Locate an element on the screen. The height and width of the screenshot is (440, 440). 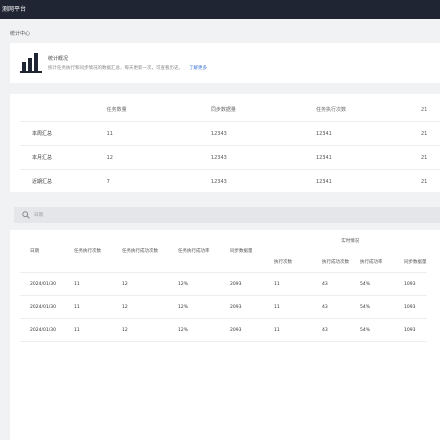
table-row: 本周汇总 11 12343 12341 21 is located at coordinates (230, 133).